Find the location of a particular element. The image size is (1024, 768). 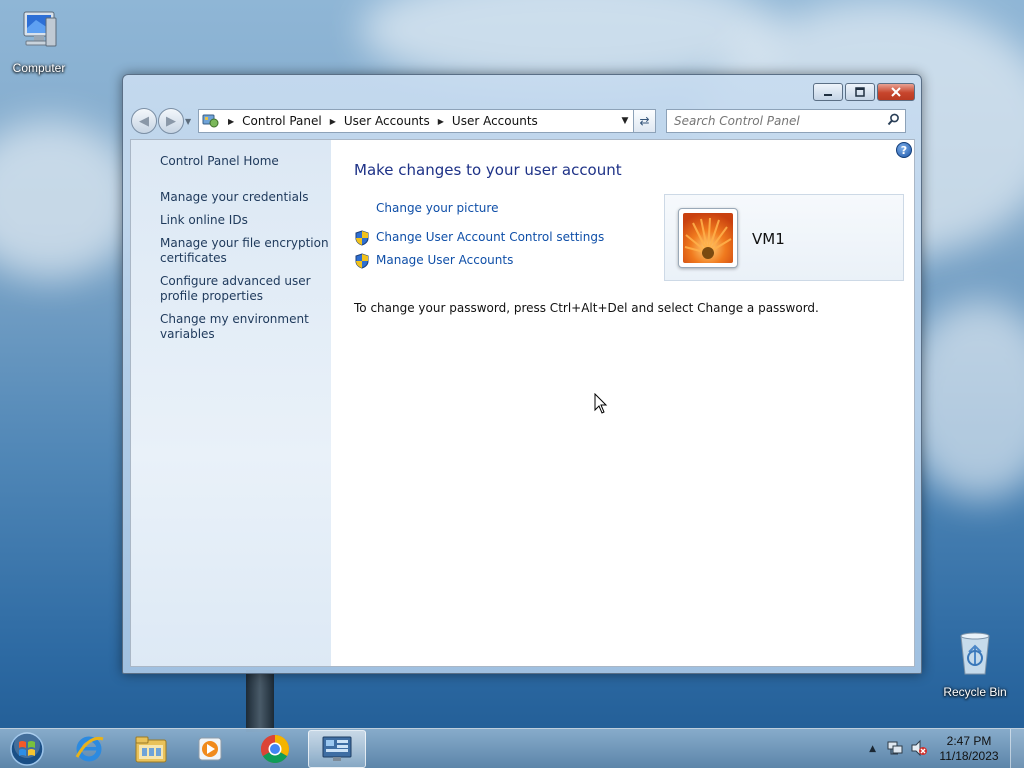

taskbar: ▲ 2:47 PM 11/18/2023 is located at coordinates (512, 748).